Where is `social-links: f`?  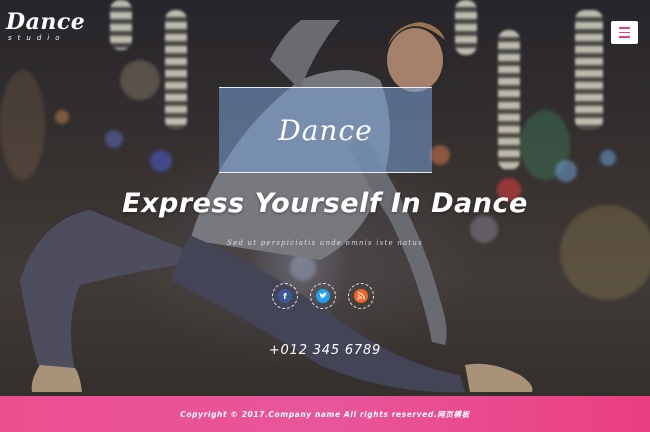 social-links: f is located at coordinates (327, 296).